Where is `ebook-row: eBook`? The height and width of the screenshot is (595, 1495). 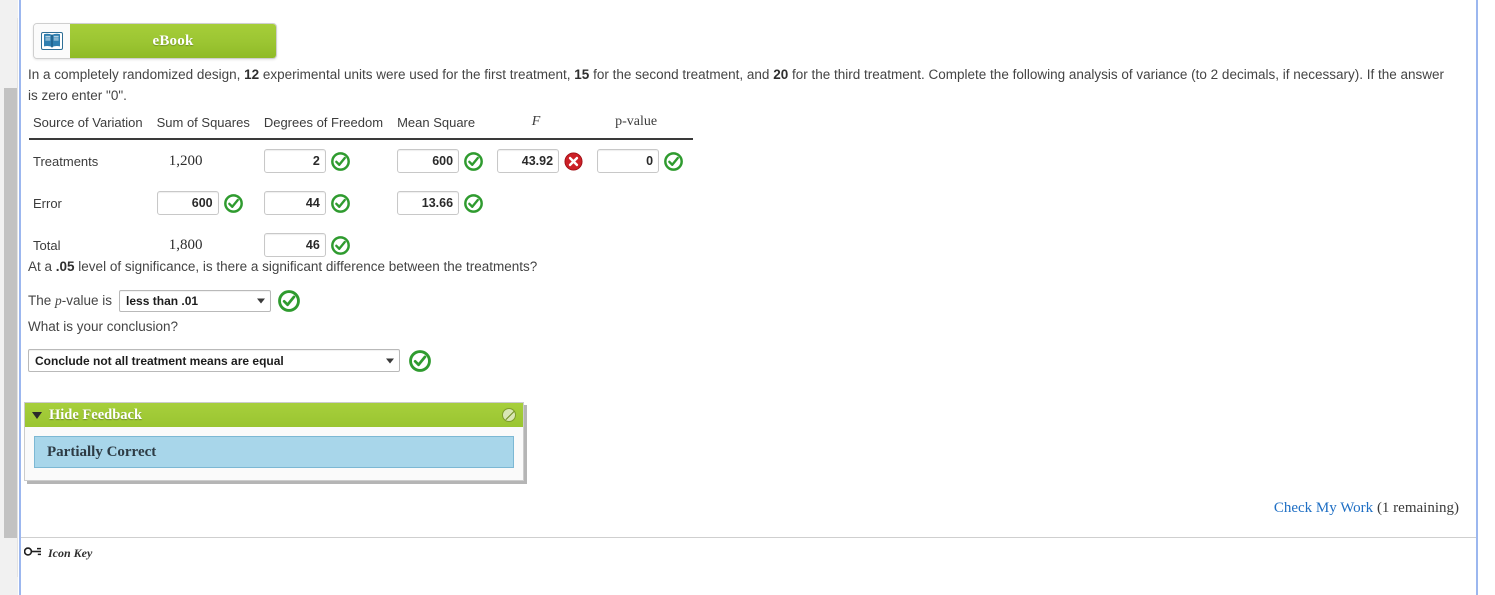 ebook-row: eBook is located at coordinates (155, 41).